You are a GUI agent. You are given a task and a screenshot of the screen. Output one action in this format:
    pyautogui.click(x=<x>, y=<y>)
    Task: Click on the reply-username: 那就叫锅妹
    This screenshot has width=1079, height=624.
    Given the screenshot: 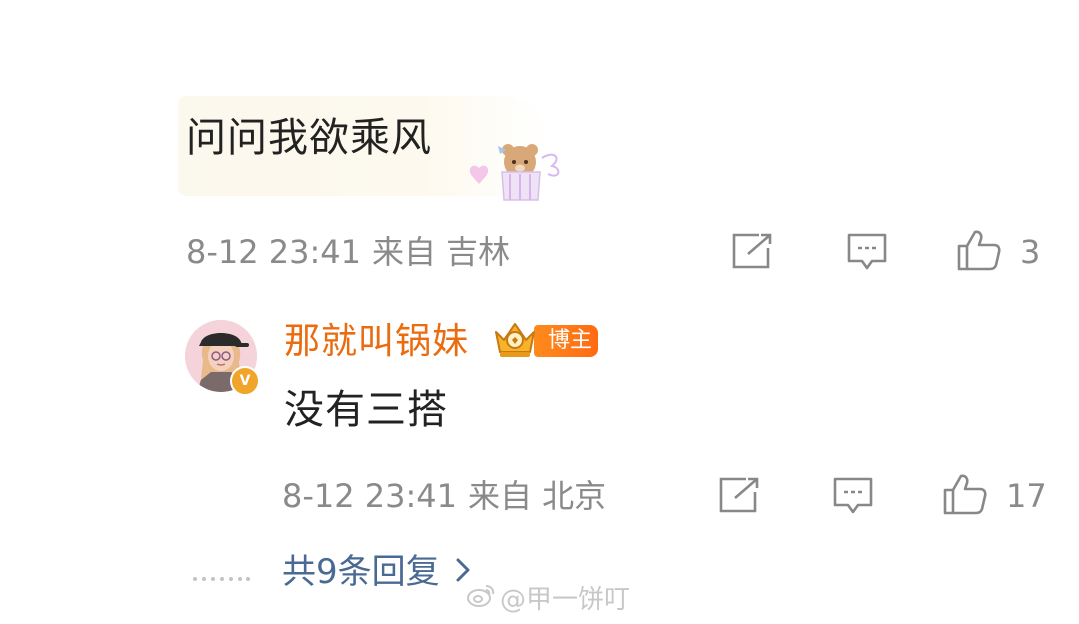 What is the action you would take?
    pyautogui.click(x=376, y=342)
    